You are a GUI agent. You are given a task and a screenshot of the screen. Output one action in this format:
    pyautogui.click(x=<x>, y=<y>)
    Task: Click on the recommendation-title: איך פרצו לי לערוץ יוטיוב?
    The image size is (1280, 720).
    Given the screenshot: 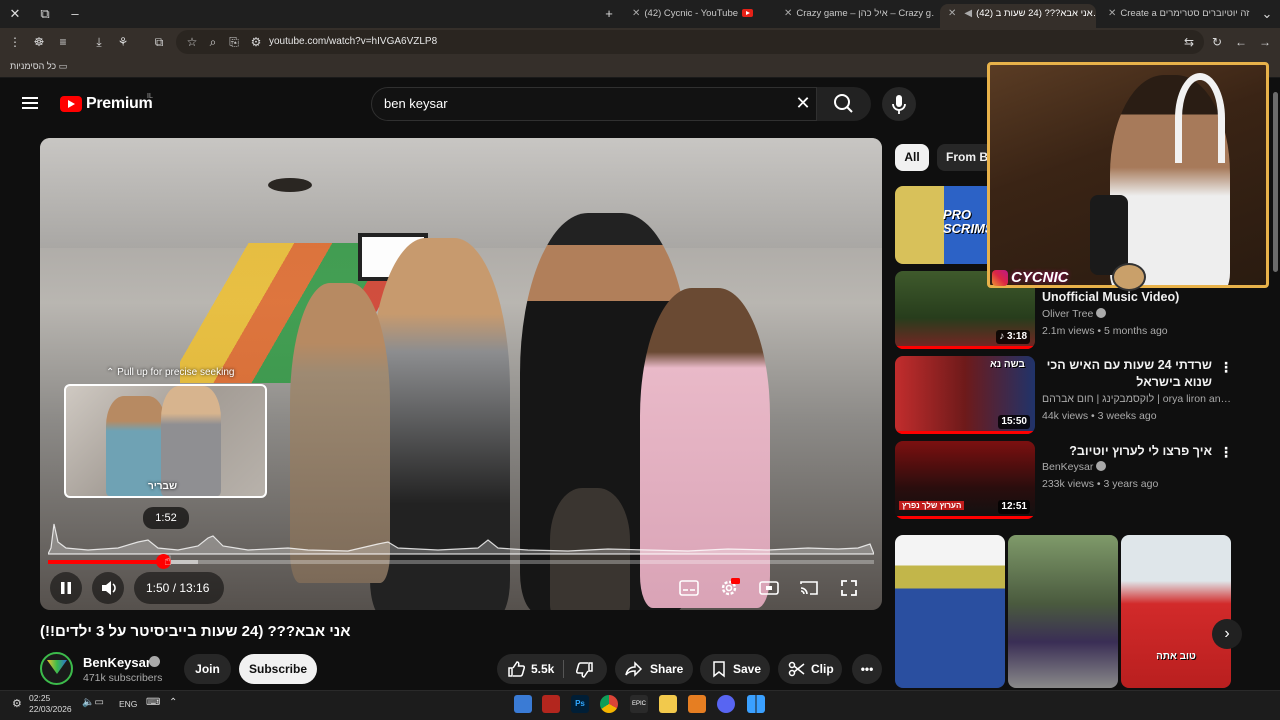 What is the action you would take?
    pyautogui.click(x=1127, y=451)
    